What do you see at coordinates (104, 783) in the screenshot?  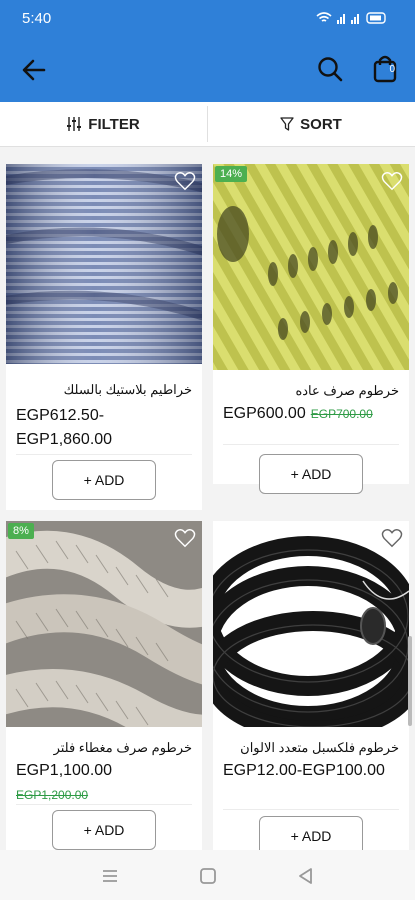 I see `product-price: EGP1,100.00 EGP1,200.00` at bounding box center [104, 783].